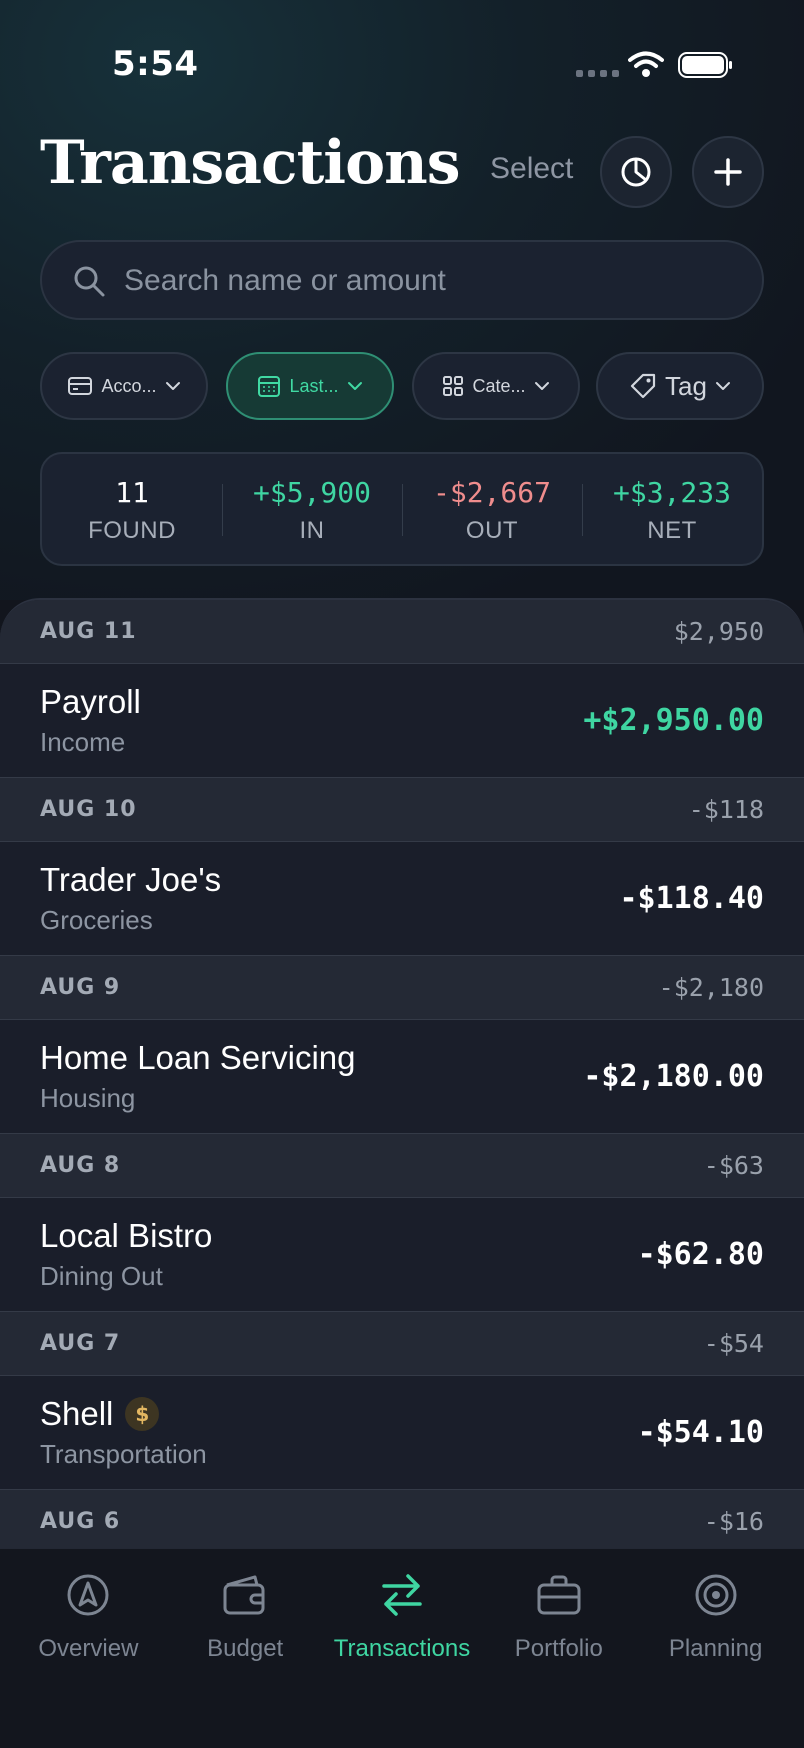  Describe the element at coordinates (531, 169) in the screenshot. I see `select-button: Select` at that location.